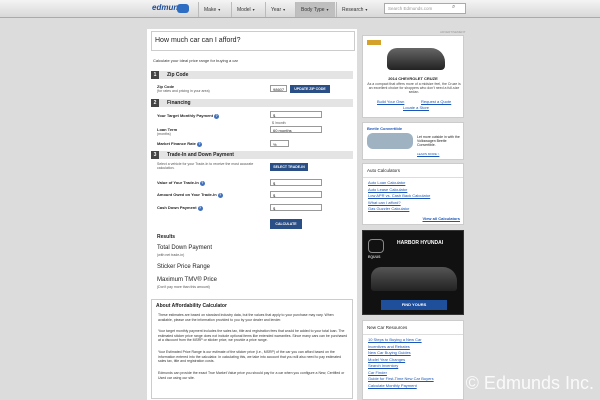  I want to click on copyright-watermark: © Edmunds Inc., so click(529, 383).